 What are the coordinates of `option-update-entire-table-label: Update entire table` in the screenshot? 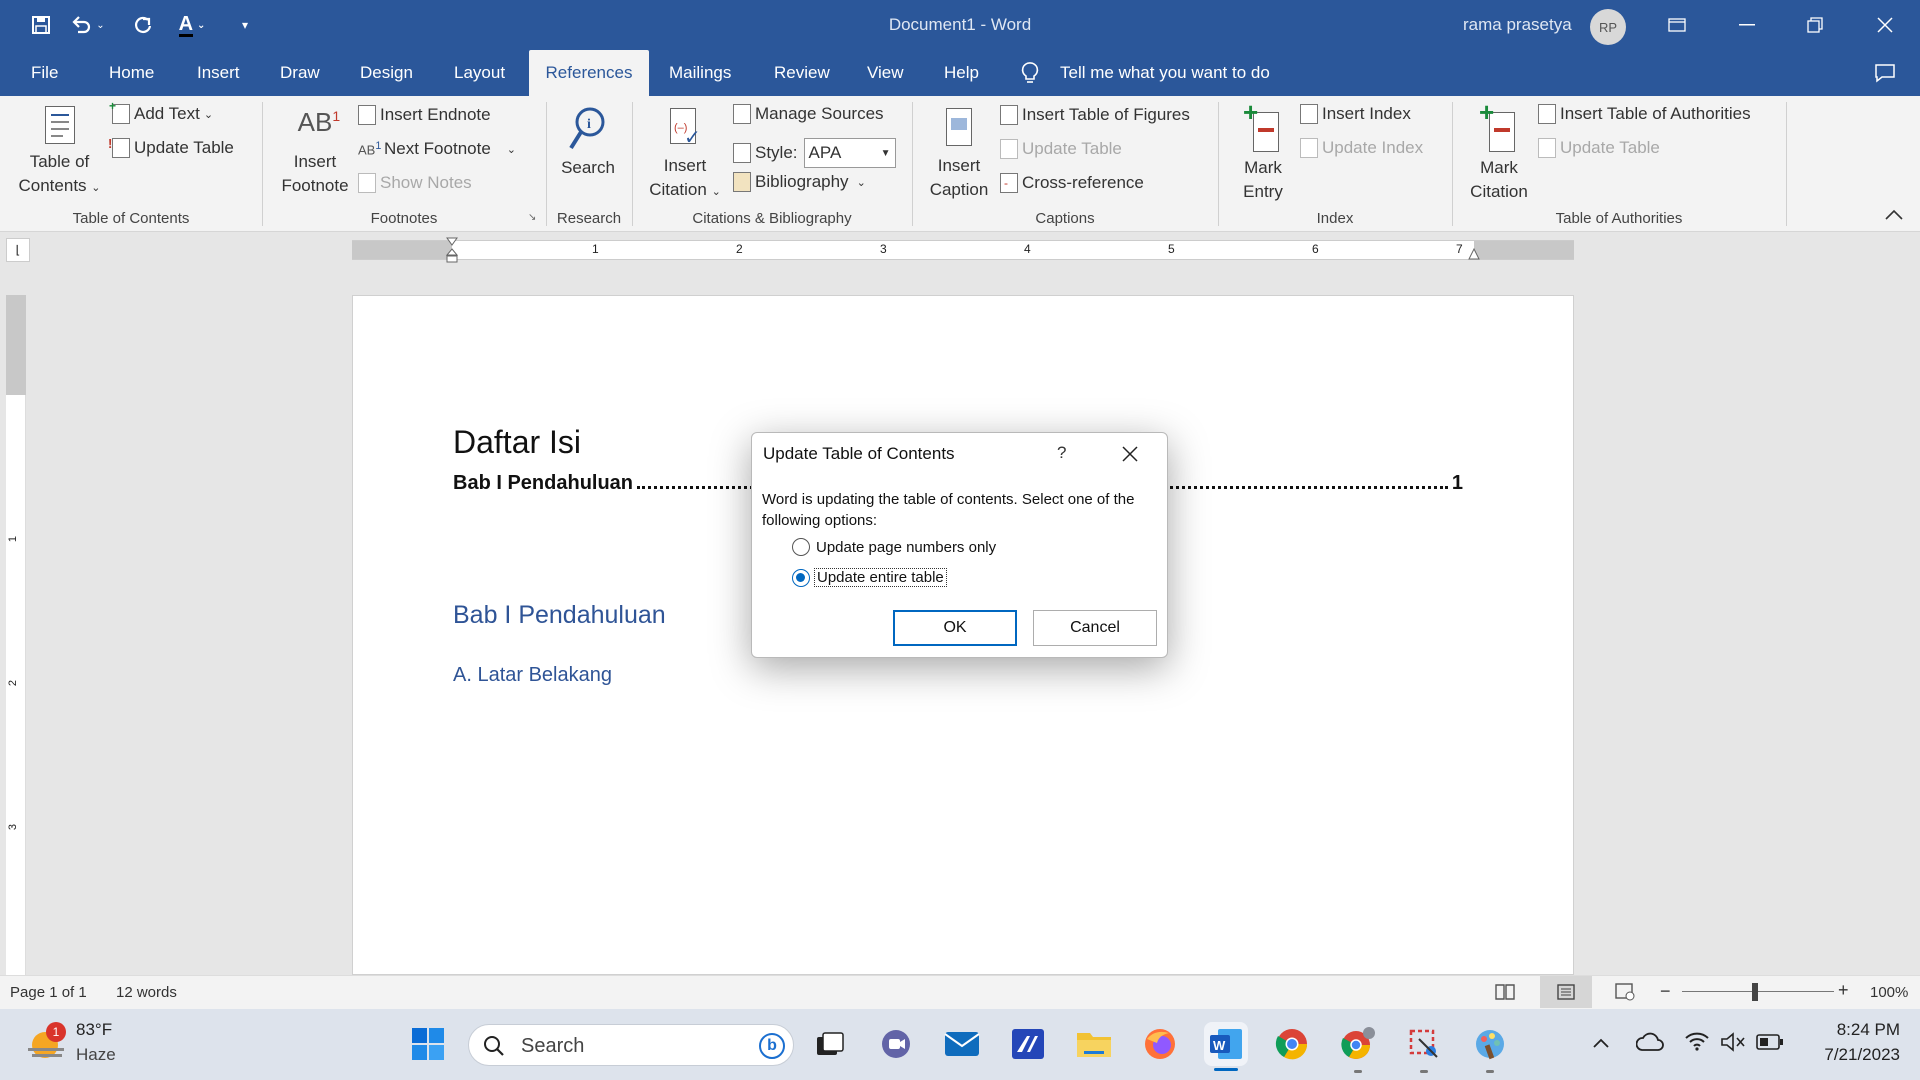 It's located at (880, 577).